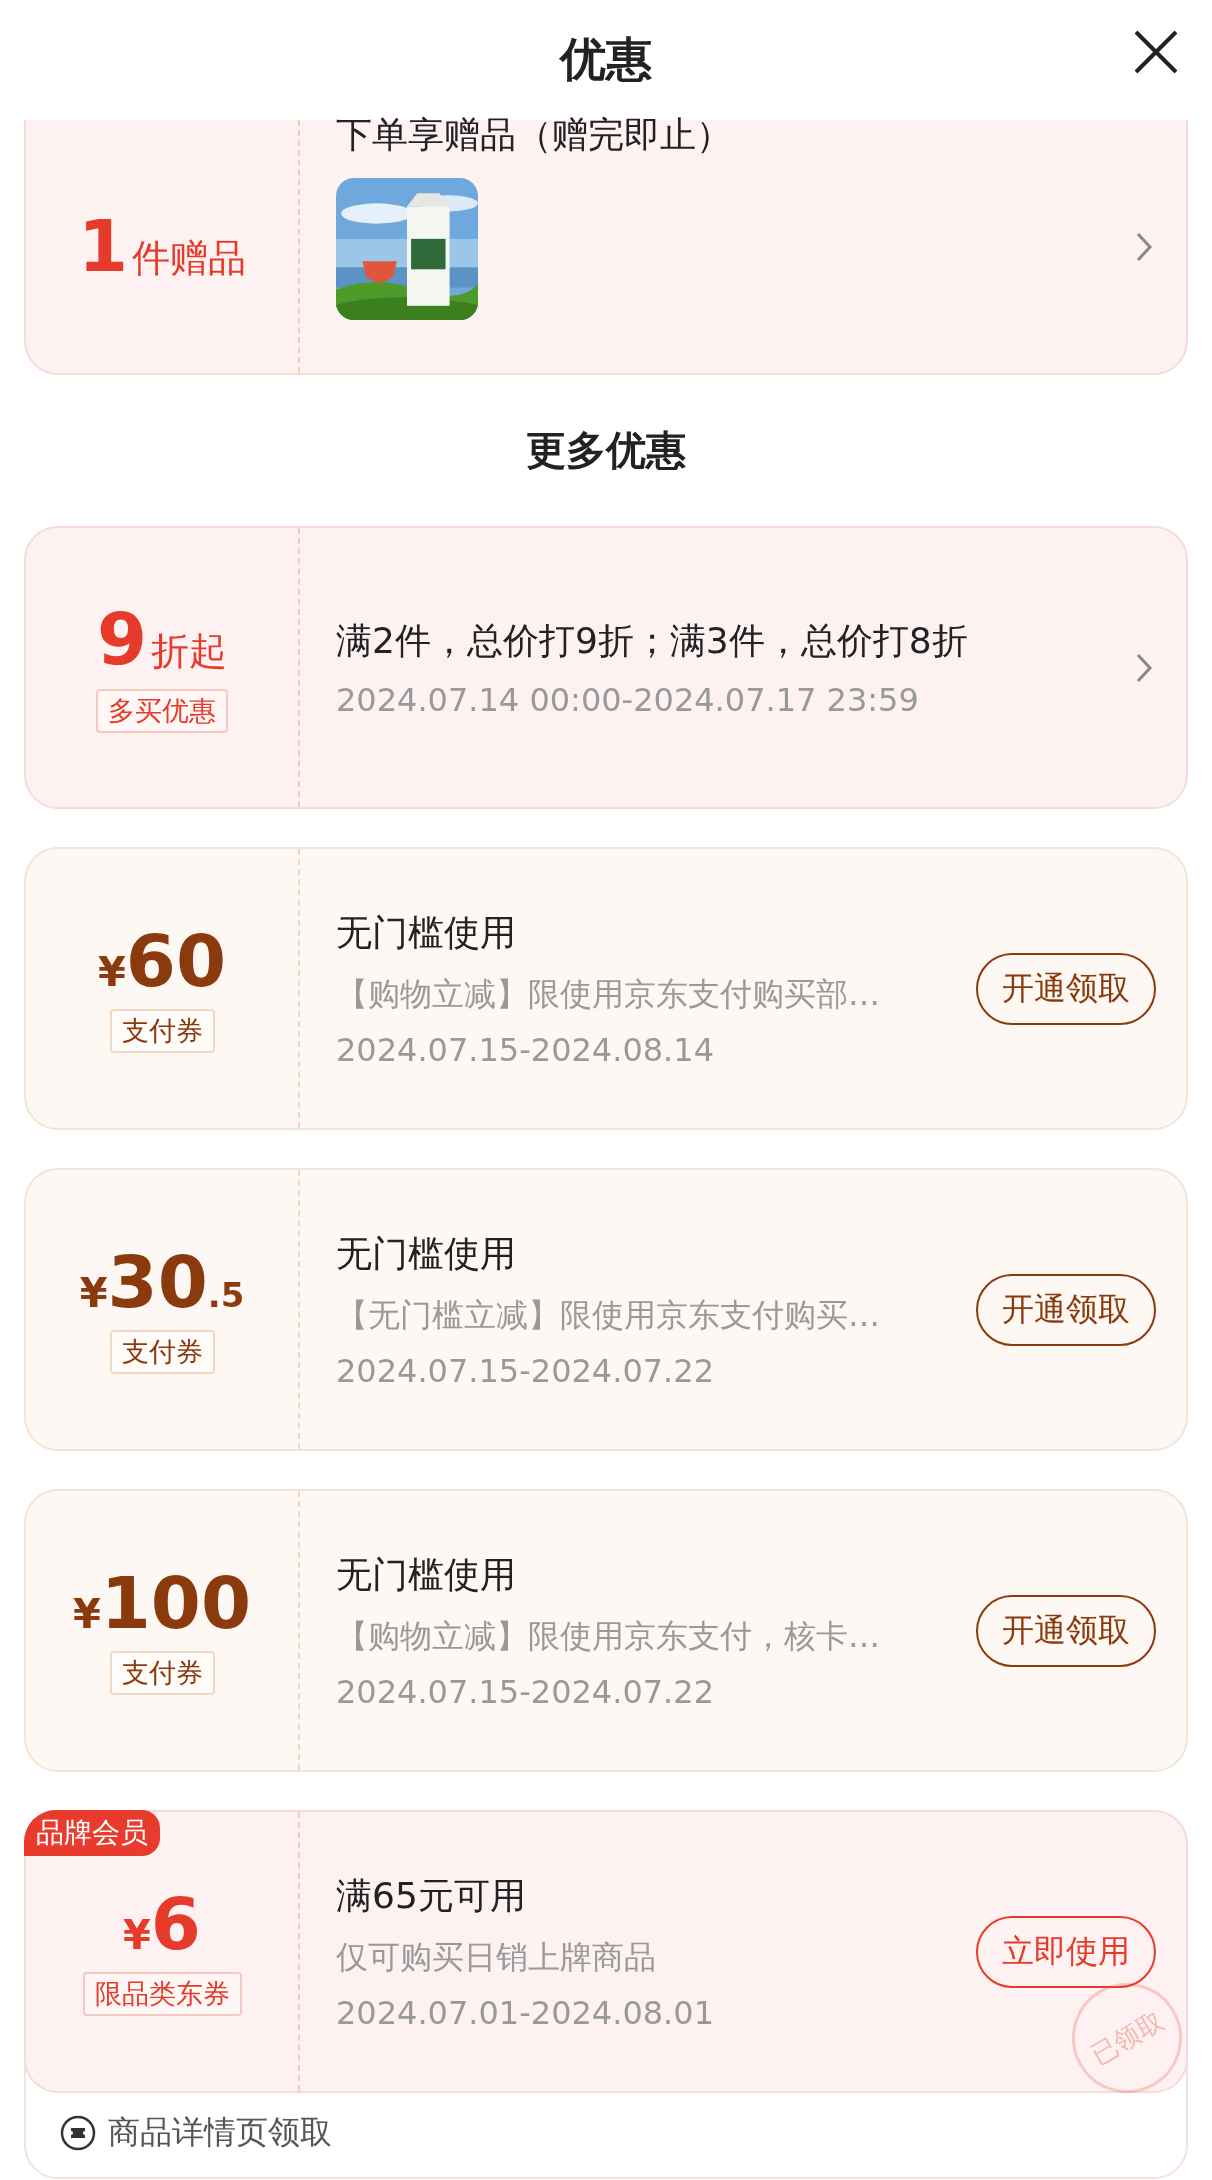 The image size is (1212, 2180). I want to click on coupon-tag: 多买优惠, so click(162, 710).